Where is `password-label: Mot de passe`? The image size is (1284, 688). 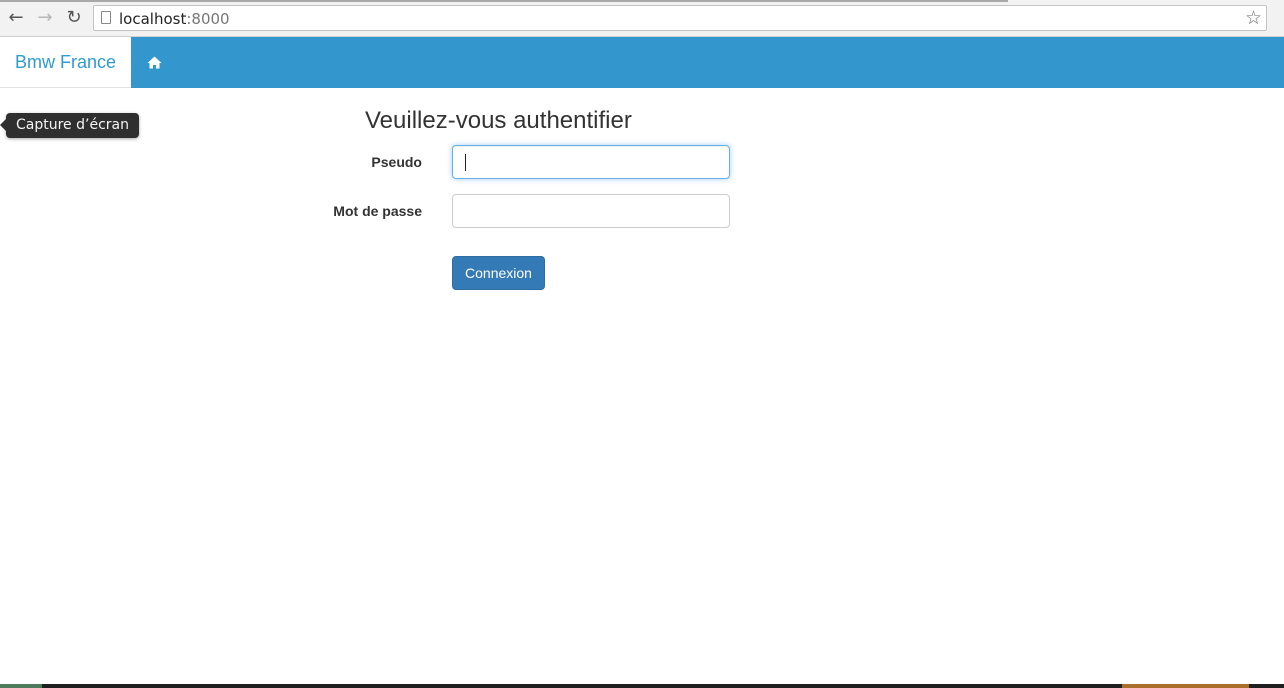
password-label: Mot de passe is located at coordinates (377, 211).